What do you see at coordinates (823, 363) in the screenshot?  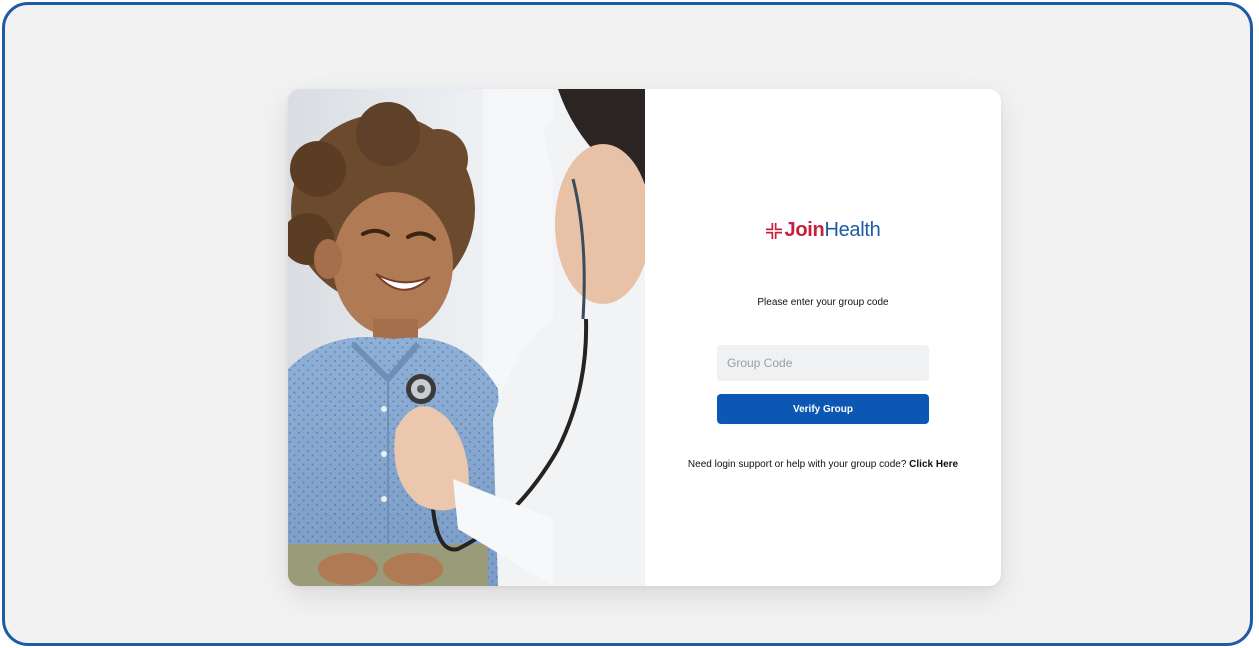 I see `group-code-input` at bounding box center [823, 363].